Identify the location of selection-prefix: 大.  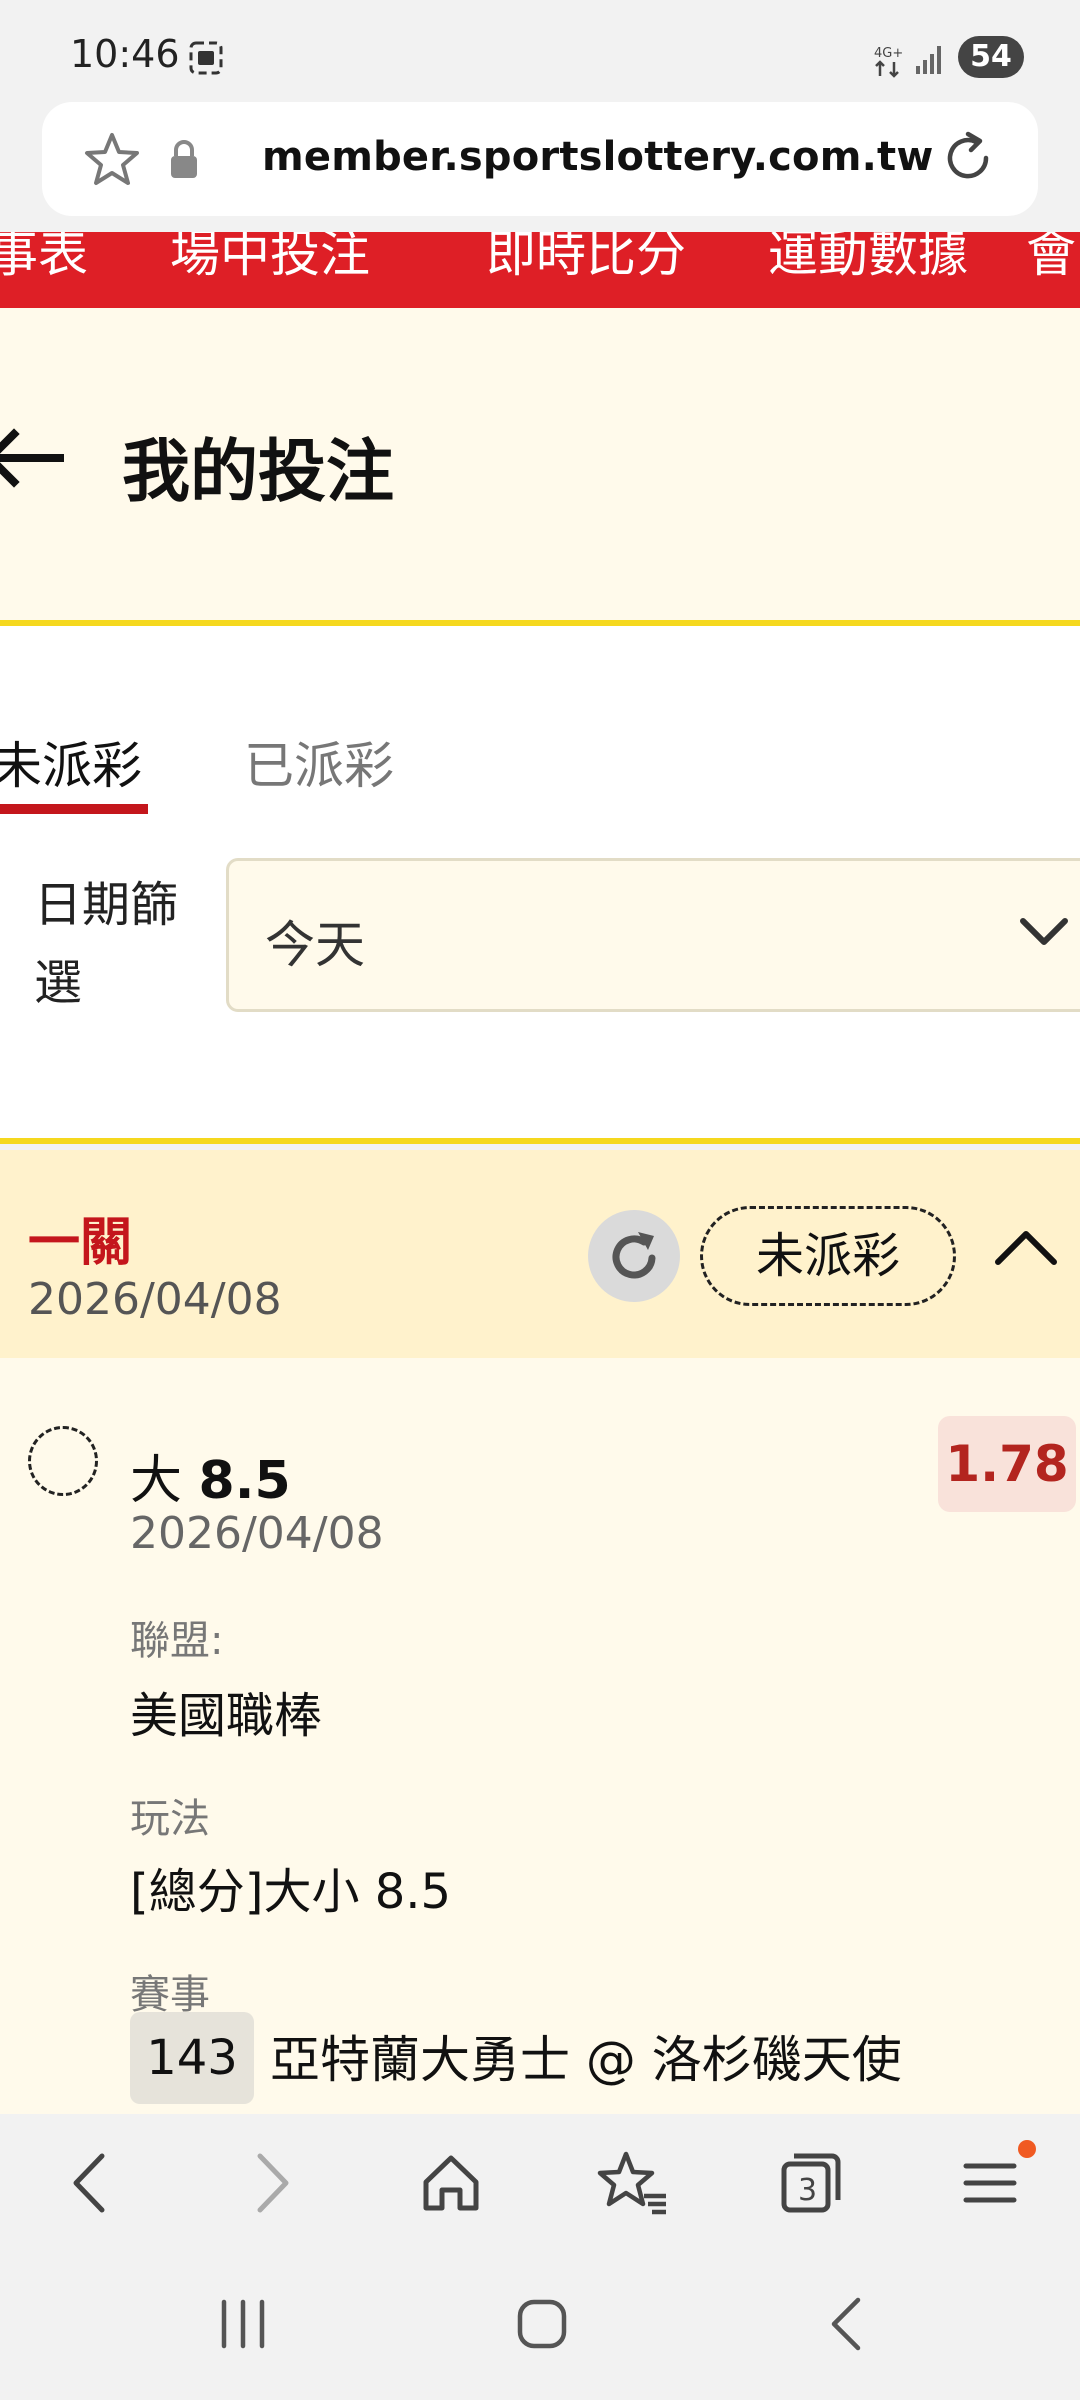
(156, 1481).